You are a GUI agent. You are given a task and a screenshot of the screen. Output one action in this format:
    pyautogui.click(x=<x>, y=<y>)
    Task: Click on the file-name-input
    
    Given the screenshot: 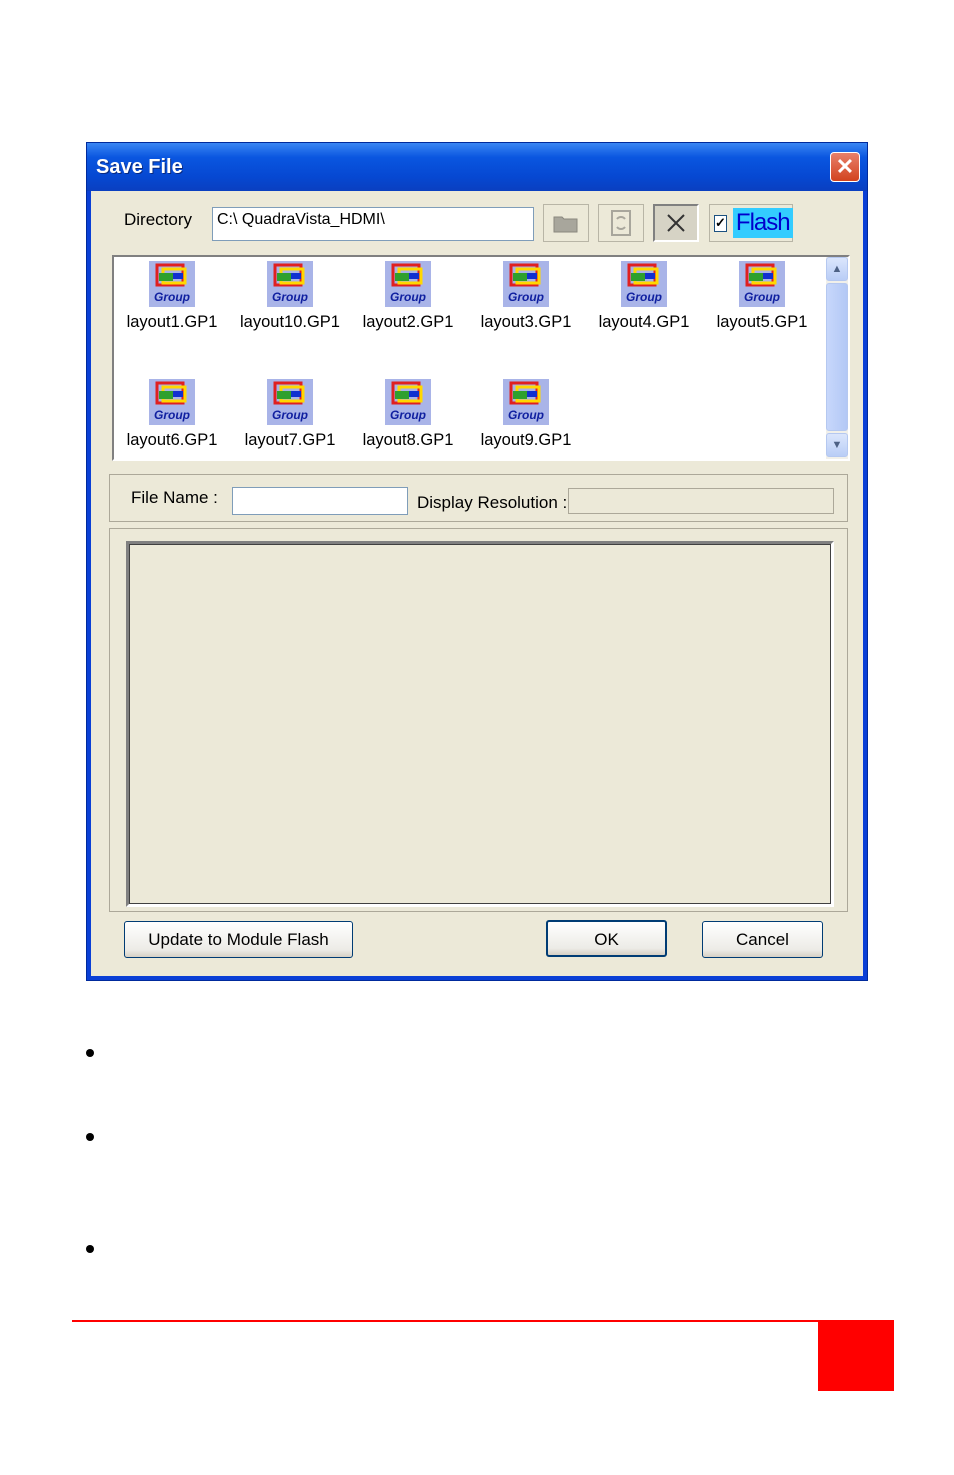 What is the action you would take?
    pyautogui.click(x=320, y=501)
    